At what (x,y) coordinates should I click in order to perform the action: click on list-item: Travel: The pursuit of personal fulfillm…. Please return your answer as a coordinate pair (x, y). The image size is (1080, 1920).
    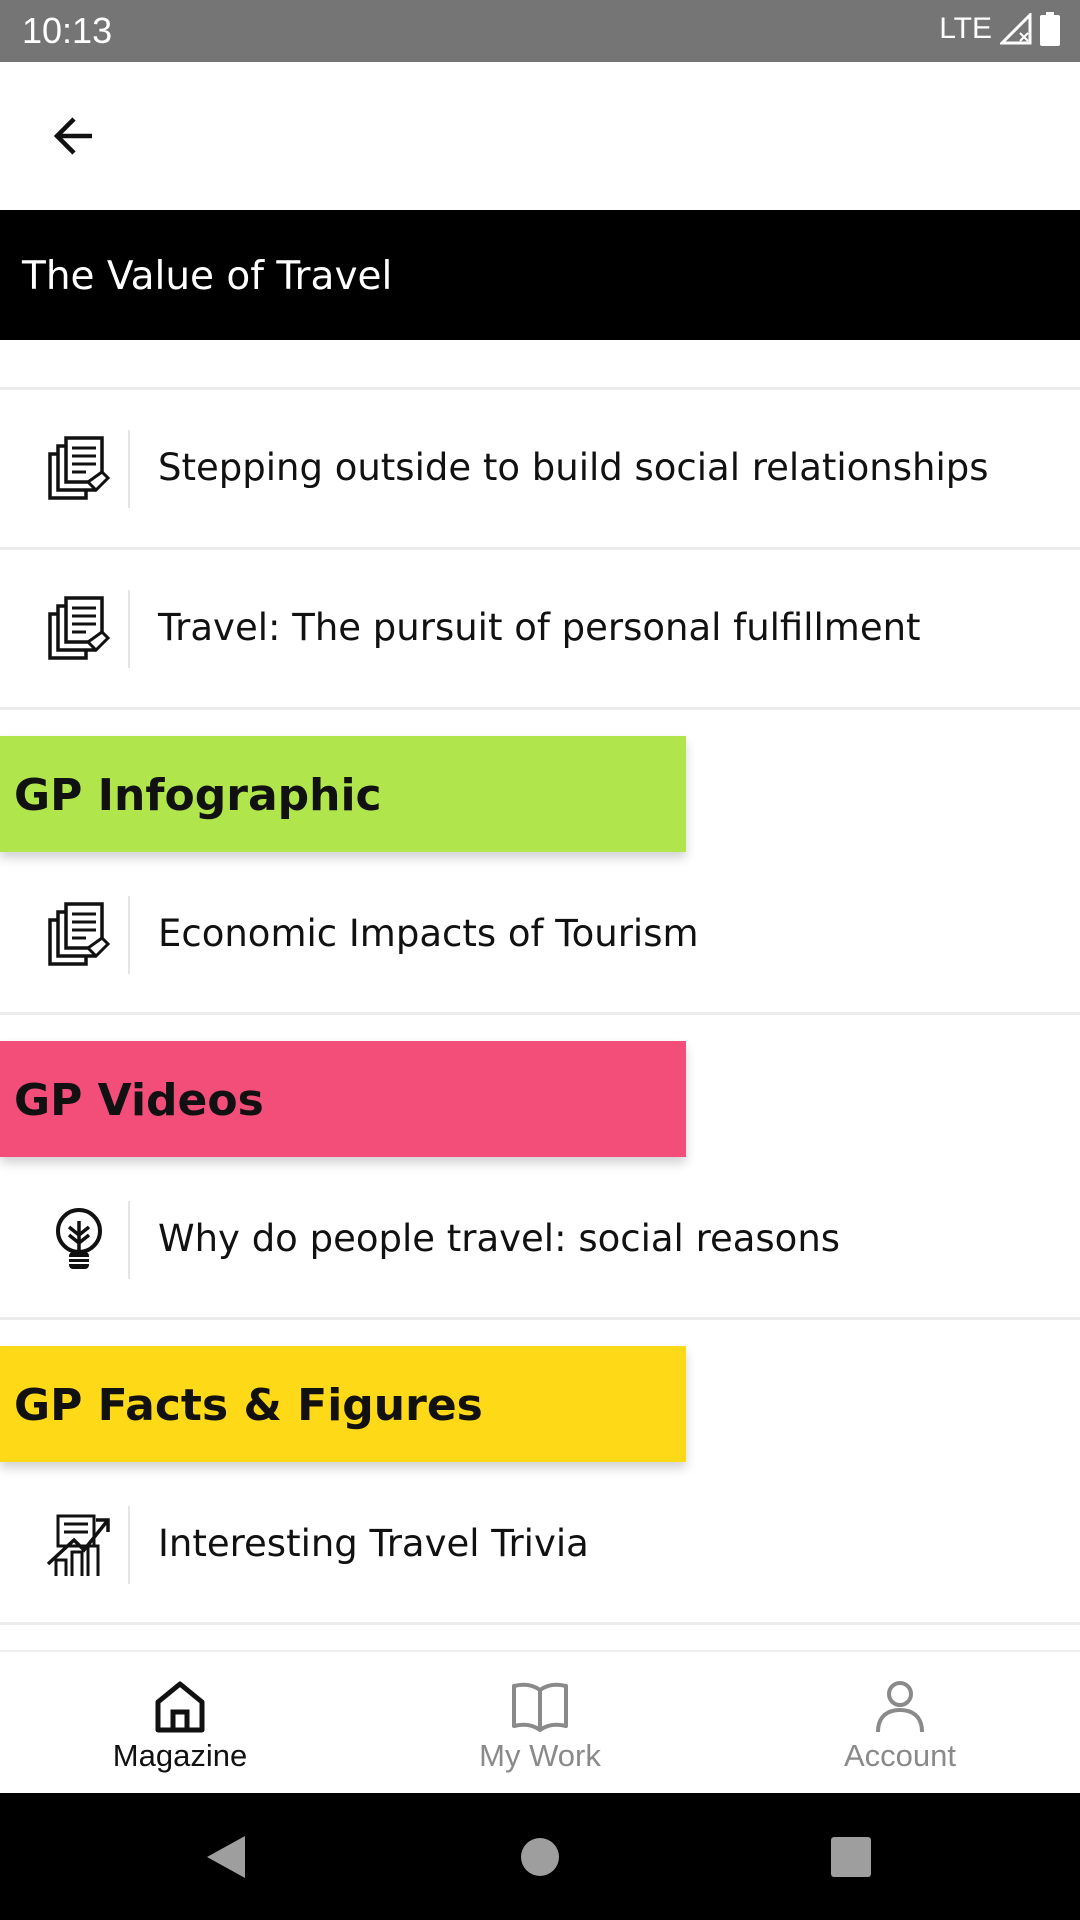
    Looking at the image, I should click on (540, 629).